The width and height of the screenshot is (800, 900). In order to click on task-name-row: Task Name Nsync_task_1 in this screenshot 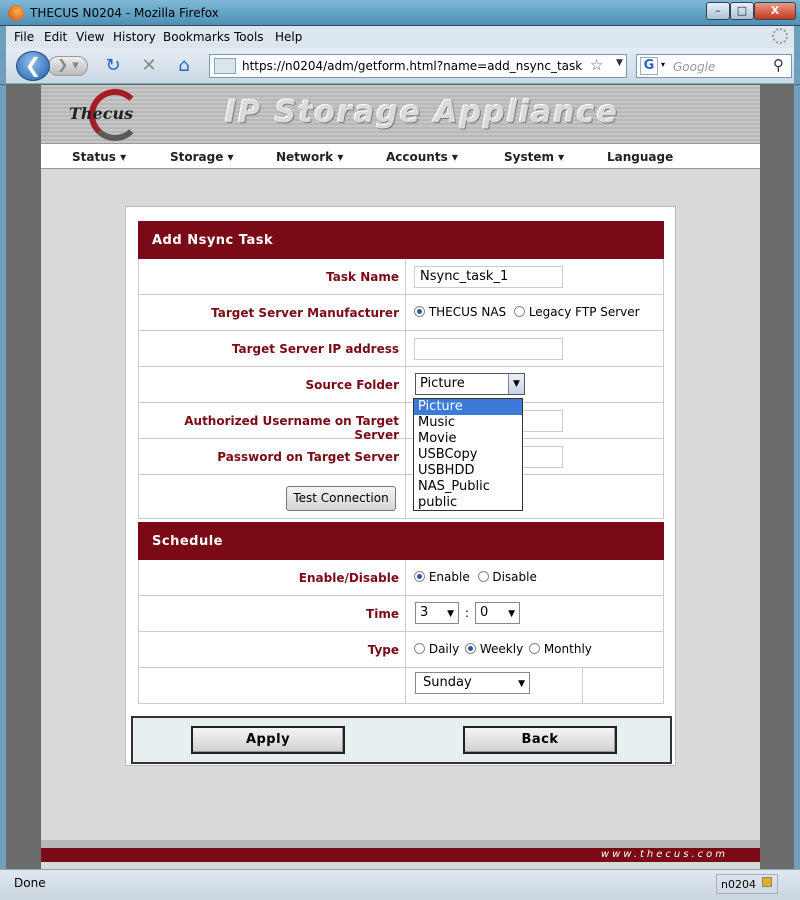, I will do `click(401, 277)`.